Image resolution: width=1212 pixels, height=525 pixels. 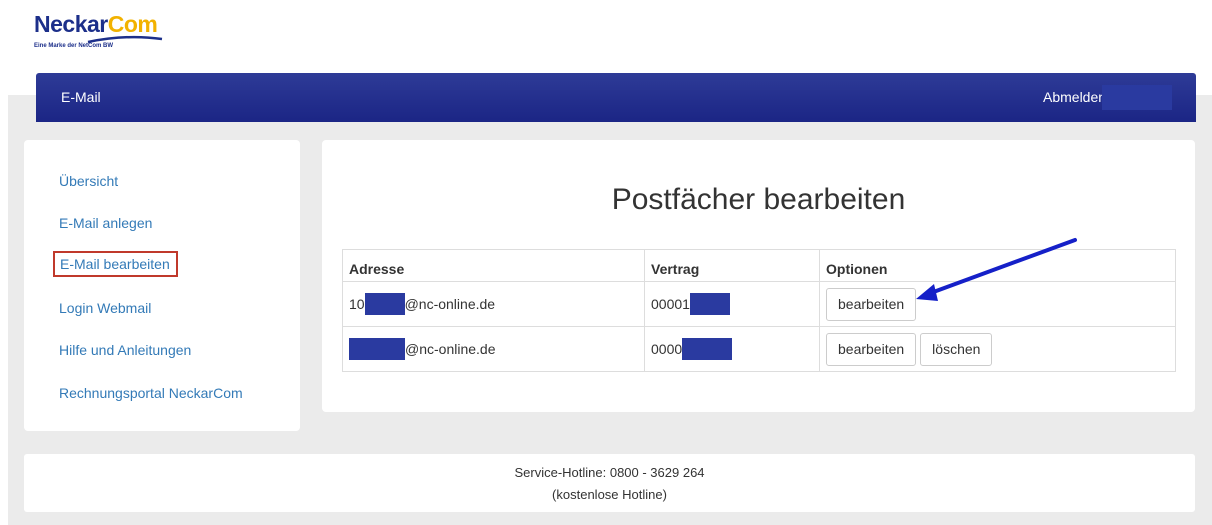 I want to click on table-row: @nc-online.de 0000 bearbeiten löschen, so click(x=759, y=349).